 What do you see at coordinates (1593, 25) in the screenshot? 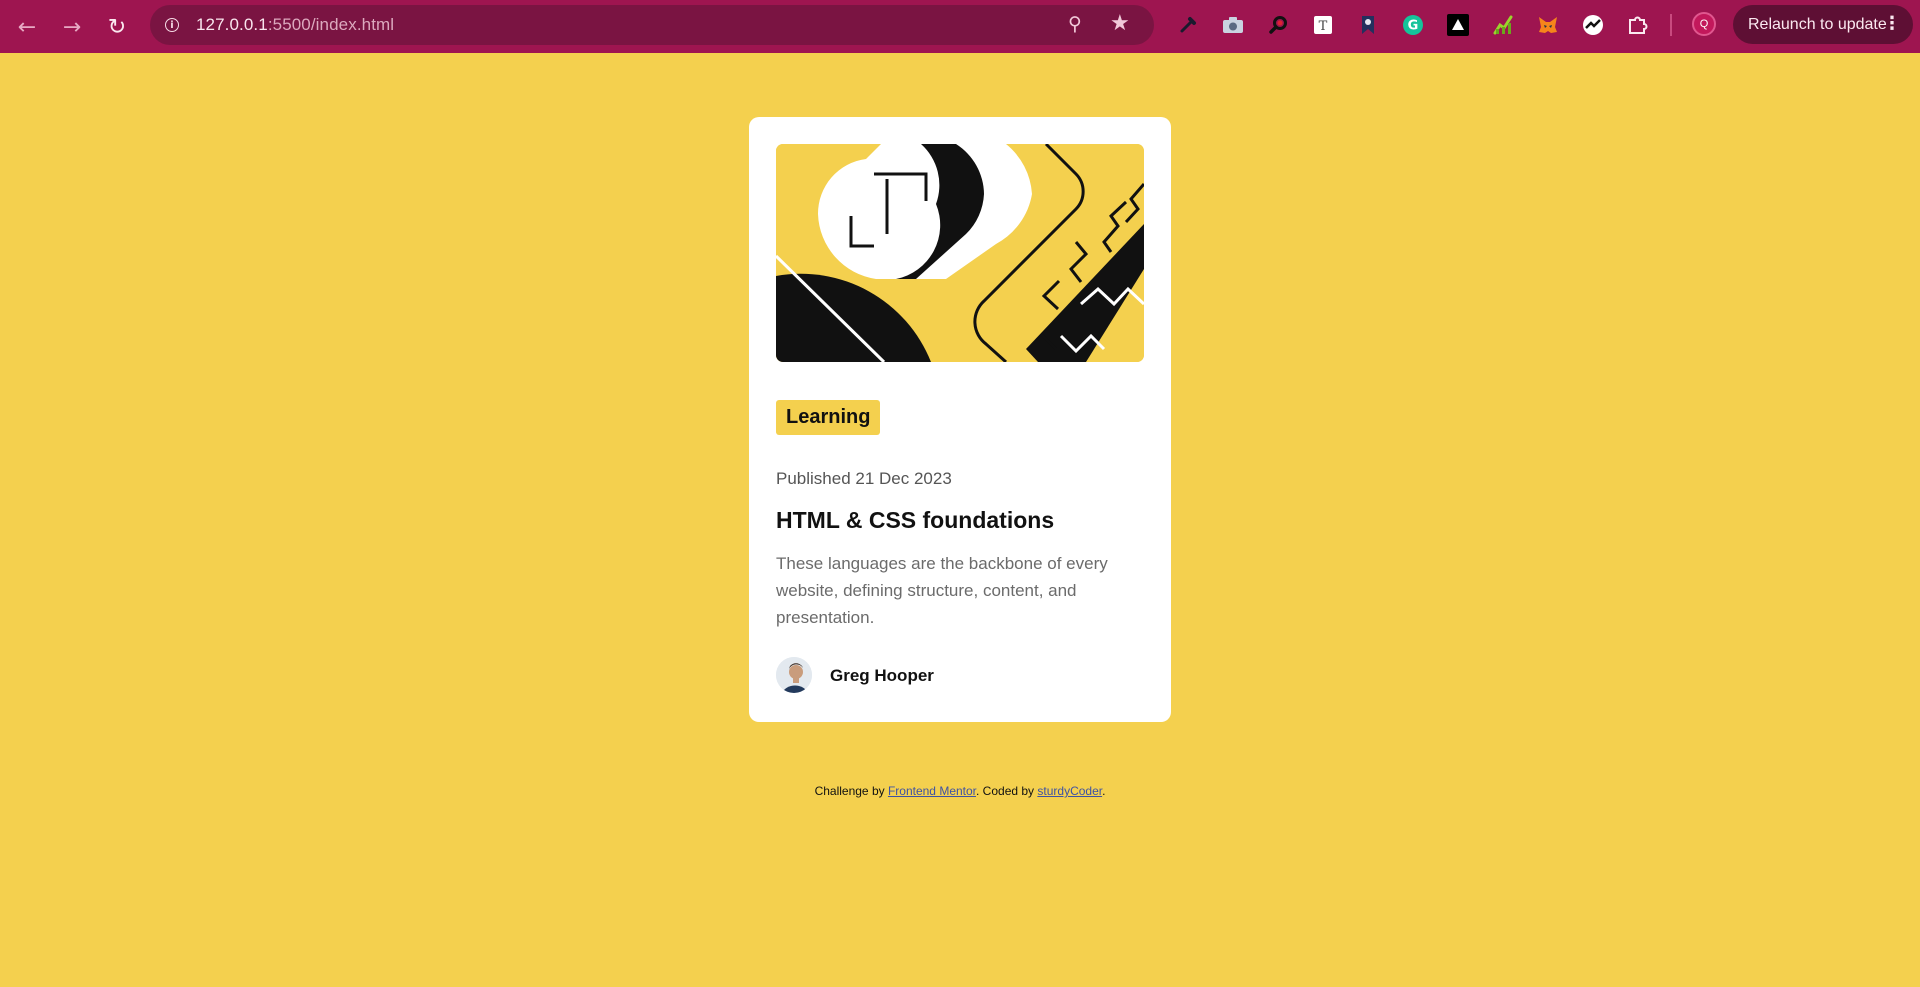
I see `analytics-extension-icon` at bounding box center [1593, 25].